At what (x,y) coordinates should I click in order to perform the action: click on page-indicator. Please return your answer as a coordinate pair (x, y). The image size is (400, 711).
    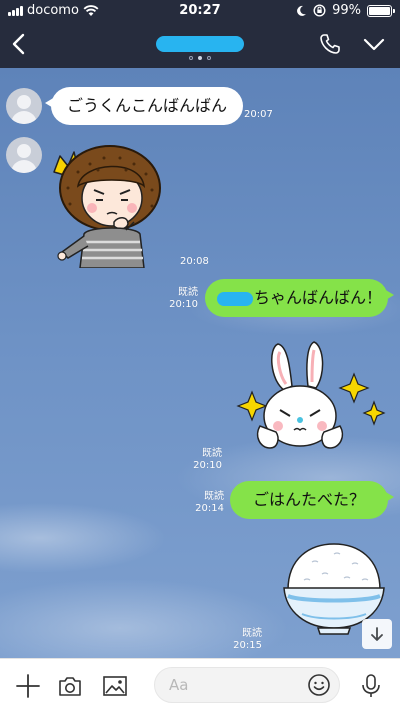
    Looking at the image, I should click on (200, 58).